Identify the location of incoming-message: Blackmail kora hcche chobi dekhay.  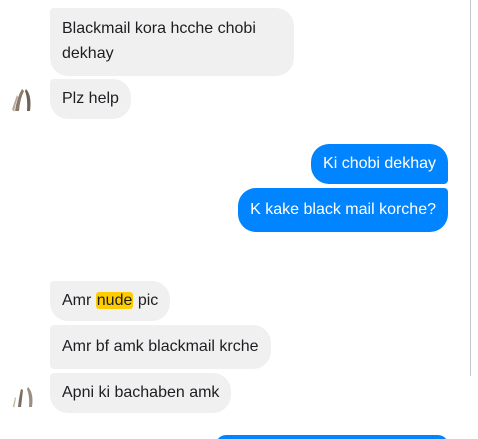
(172, 42).